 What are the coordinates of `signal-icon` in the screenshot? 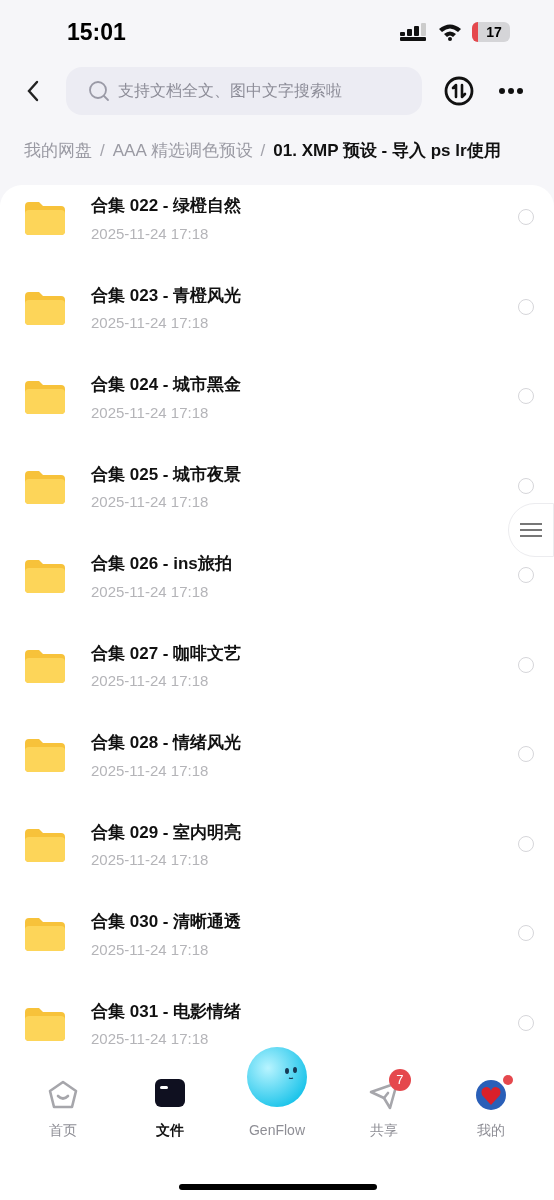 It's located at (414, 32).